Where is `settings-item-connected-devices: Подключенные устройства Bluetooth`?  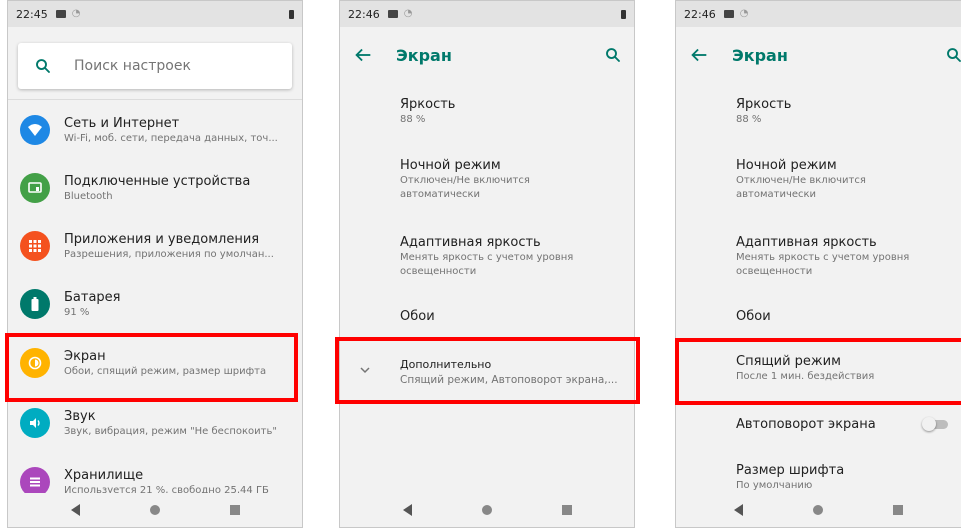
settings-item-connected-devices: Подключенные устройства Bluetooth is located at coordinates (157, 188).